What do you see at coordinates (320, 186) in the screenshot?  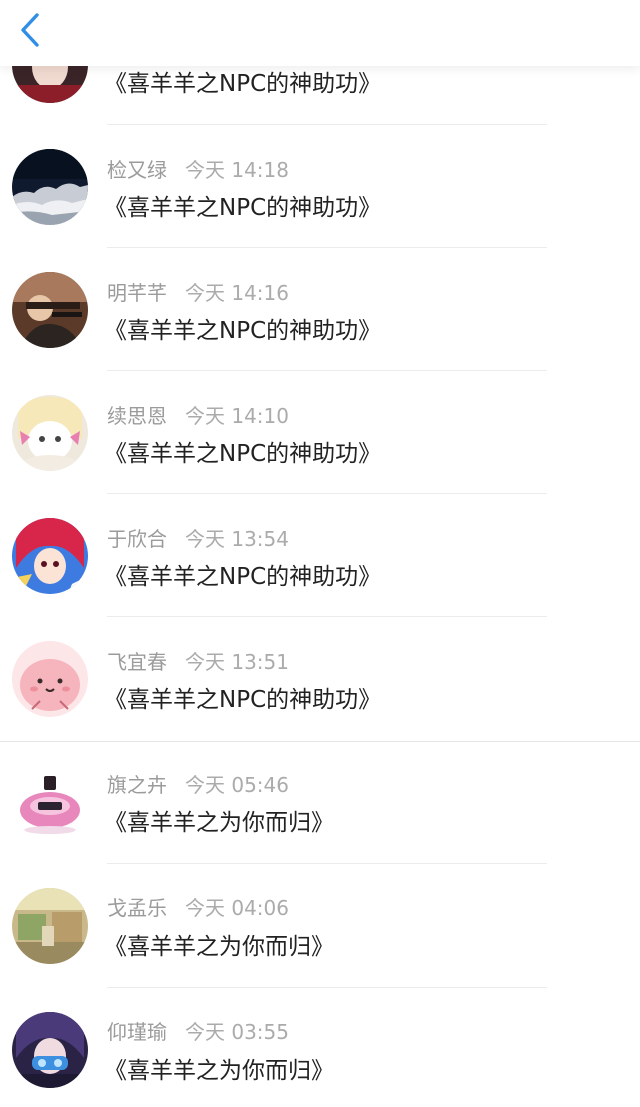 I see `list-item: 检又绿 今天 14:18 《喜羊羊之NPC的神助功》` at bounding box center [320, 186].